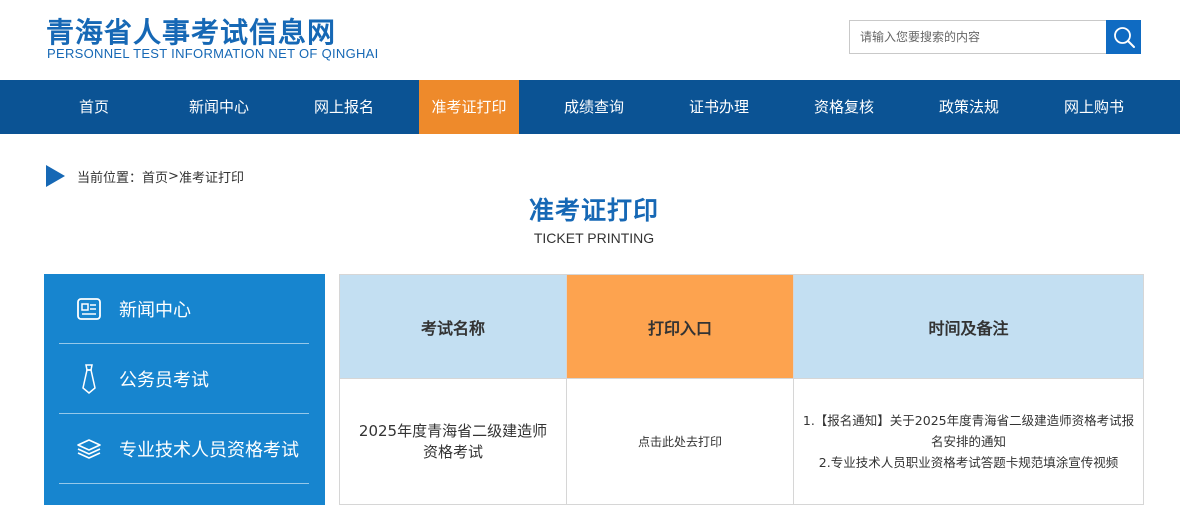 The height and width of the screenshot is (505, 1180). What do you see at coordinates (164, 380) in the screenshot?
I see `sidebar-item-label: 公务员考试` at bounding box center [164, 380].